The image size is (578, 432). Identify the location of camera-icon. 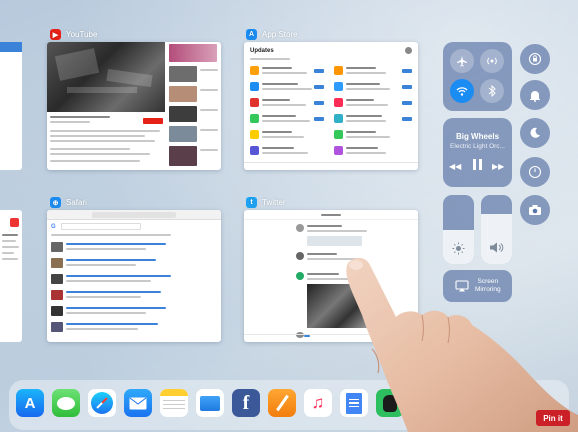
(535, 210).